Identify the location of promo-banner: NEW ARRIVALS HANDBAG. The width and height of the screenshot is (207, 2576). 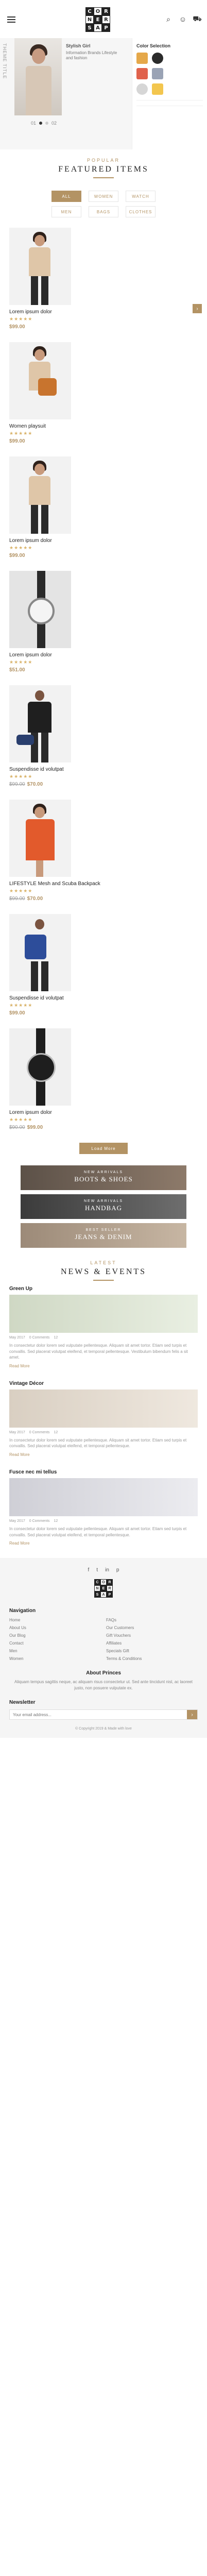
(104, 1206).